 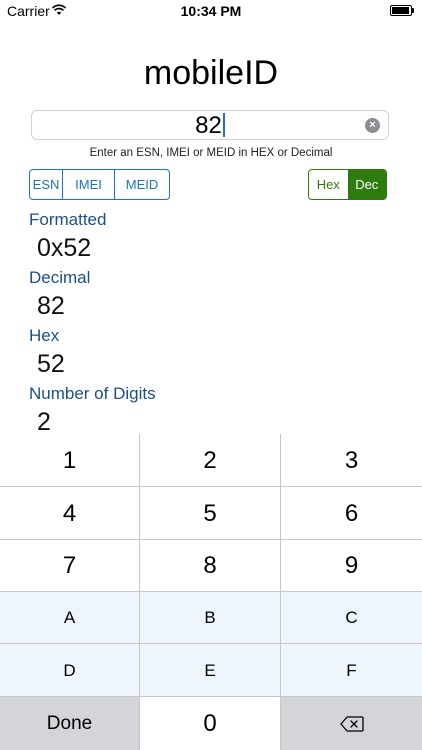 What do you see at coordinates (328, 184) in the screenshot?
I see `segment-hex: Hex` at bounding box center [328, 184].